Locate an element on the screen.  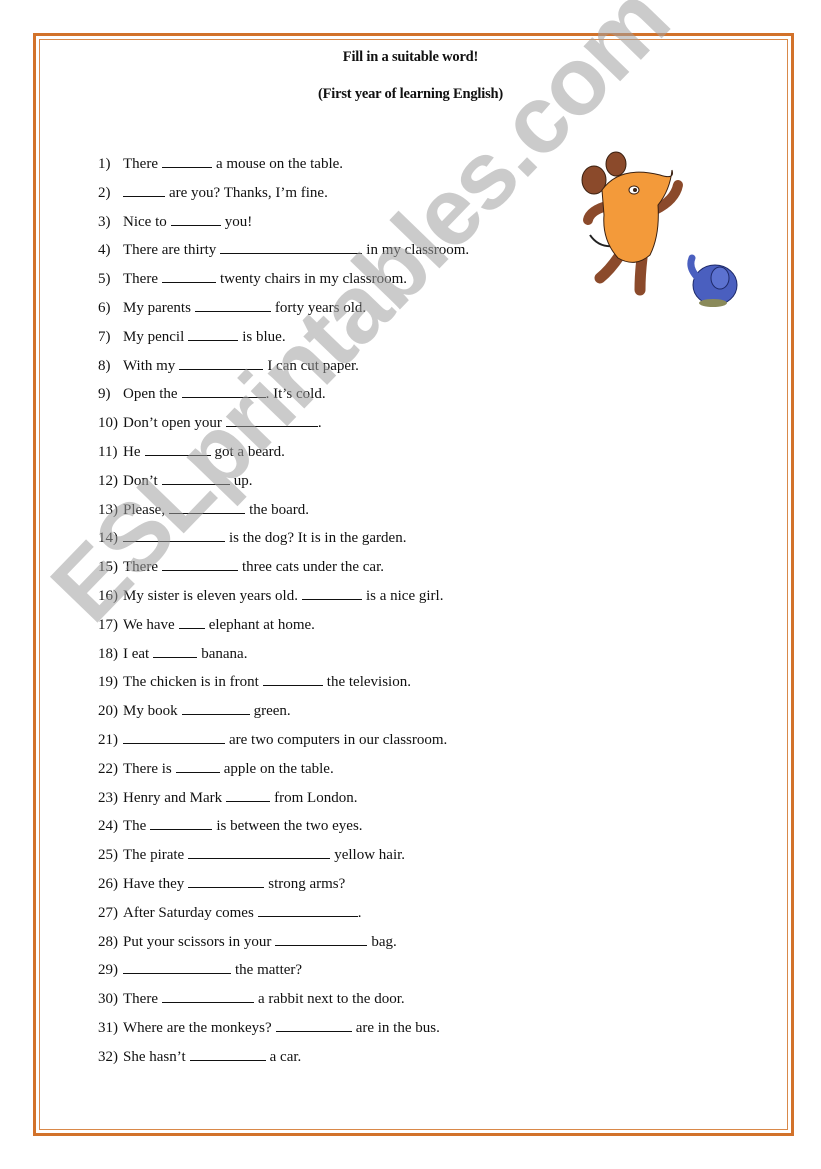
exercise-item: 32) She hasn’t a car. is located at coordinates (283, 1062).